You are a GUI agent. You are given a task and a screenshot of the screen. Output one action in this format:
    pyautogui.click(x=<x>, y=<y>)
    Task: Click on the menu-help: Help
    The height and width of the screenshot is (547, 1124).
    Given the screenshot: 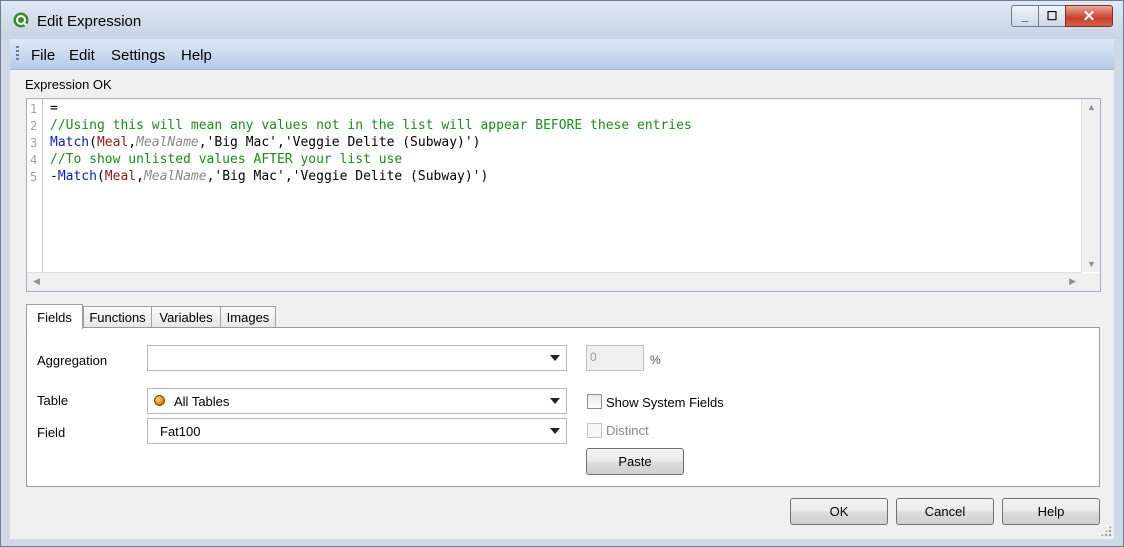 What is the action you would take?
    pyautogui.click(x=196, y=55)
    